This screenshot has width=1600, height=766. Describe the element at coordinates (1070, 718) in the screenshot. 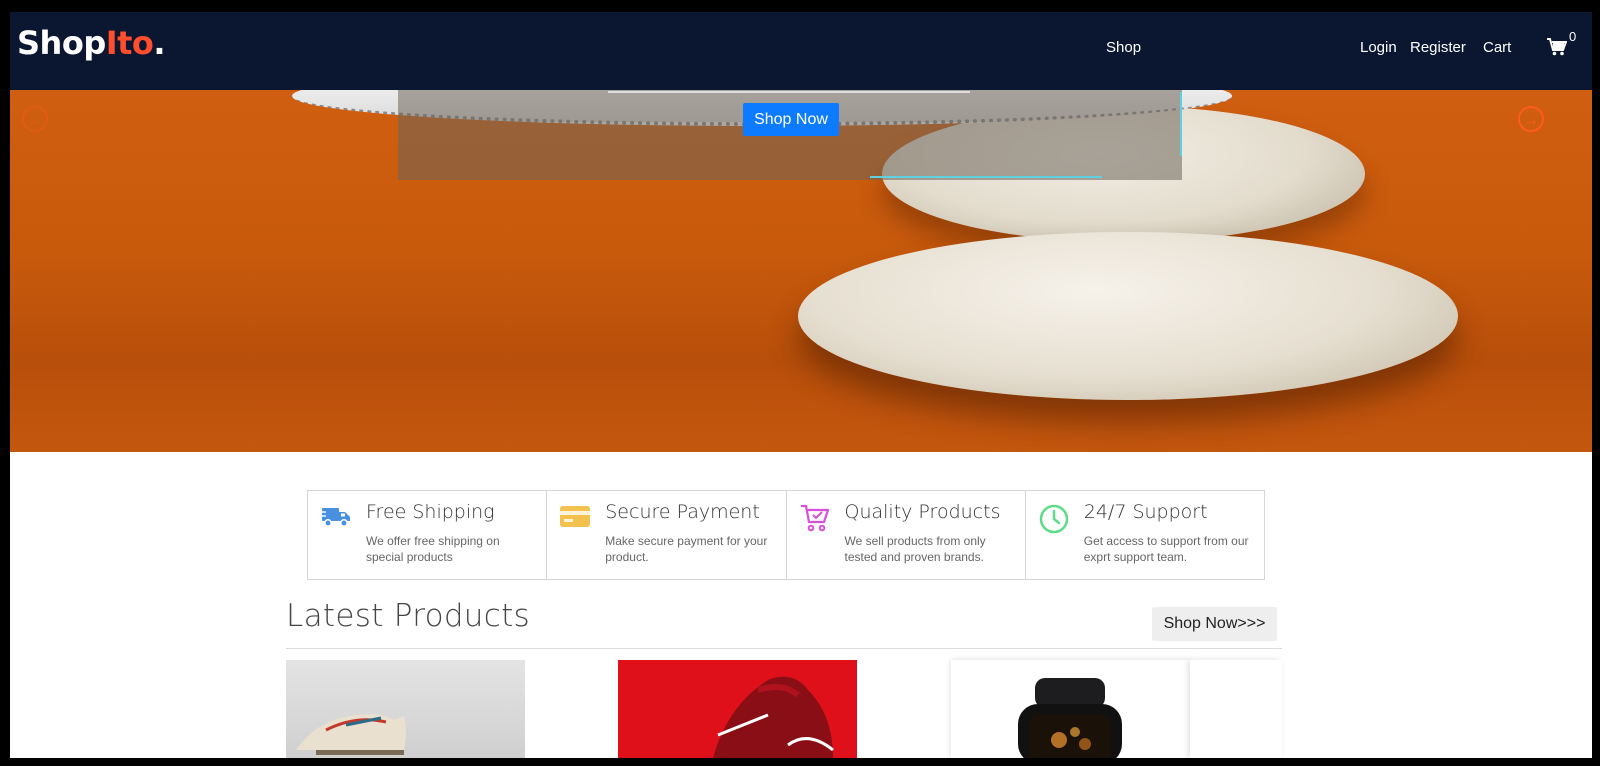

I see `product-image-smartwatch` at that location.